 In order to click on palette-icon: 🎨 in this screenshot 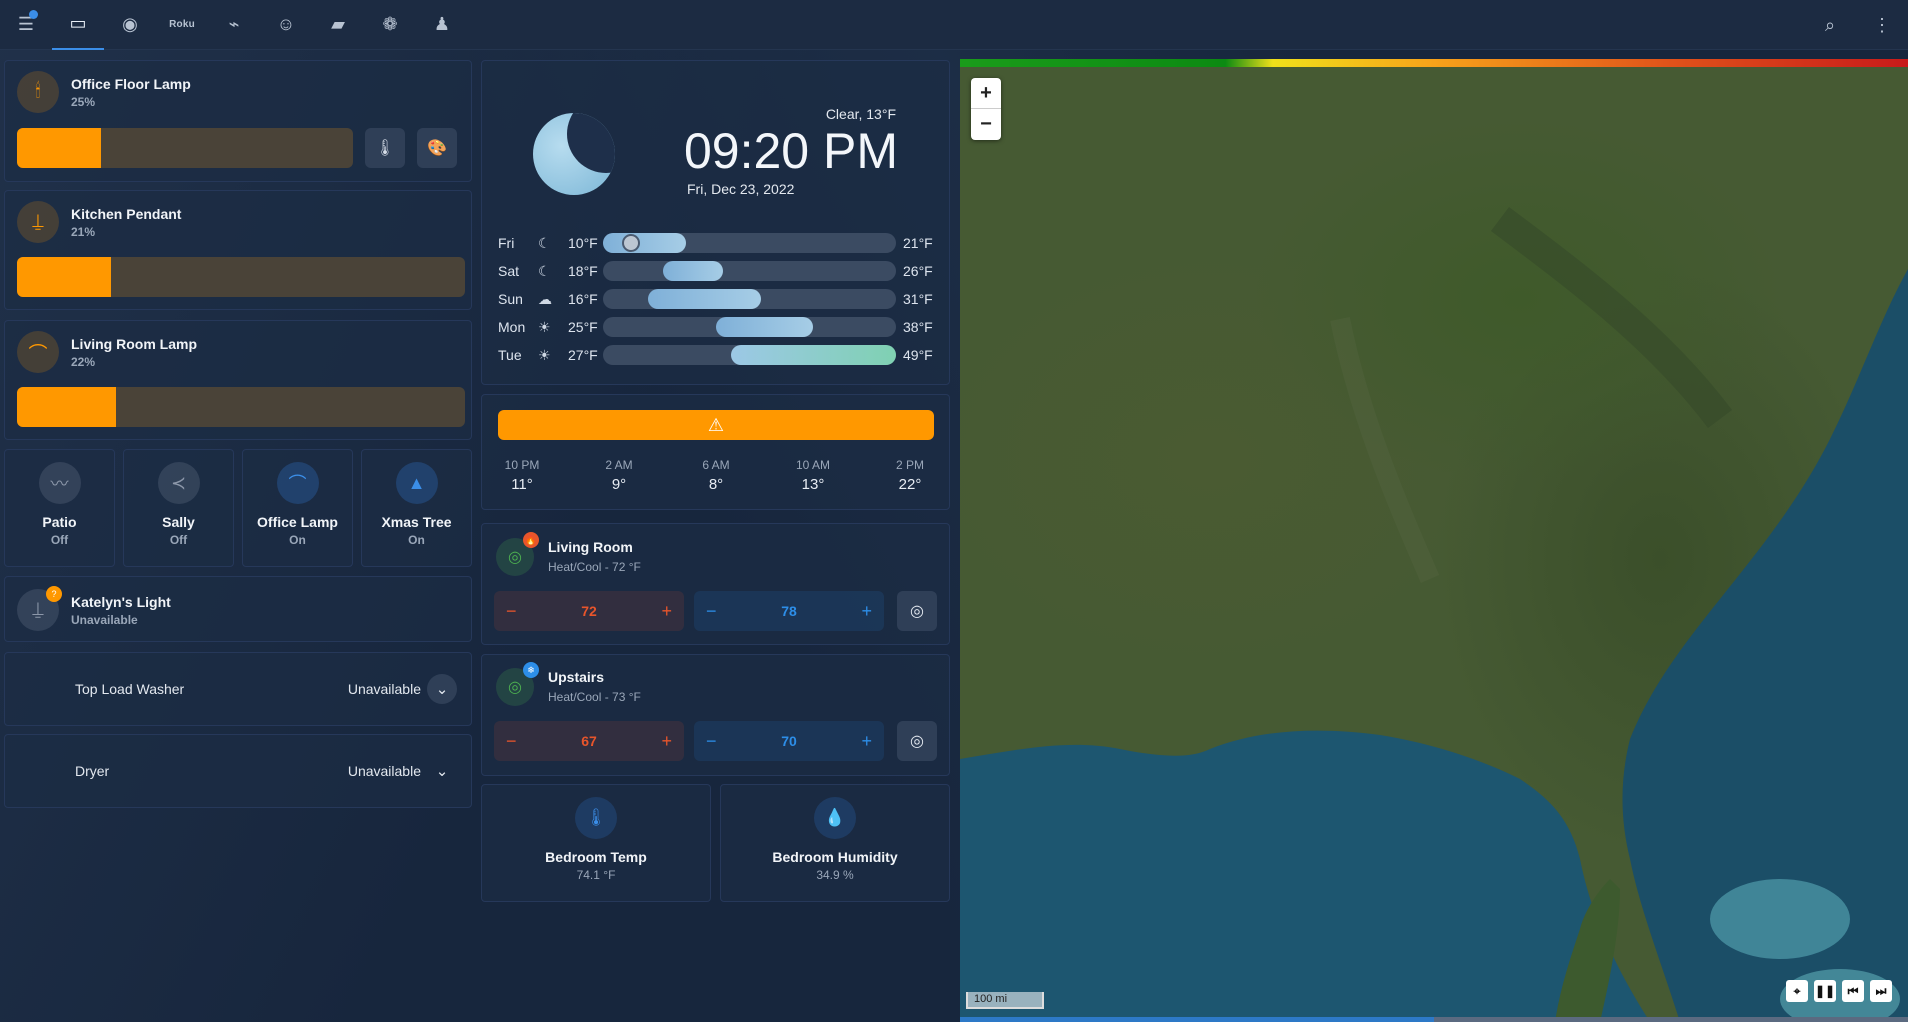, I will do `click(437, 148)`.